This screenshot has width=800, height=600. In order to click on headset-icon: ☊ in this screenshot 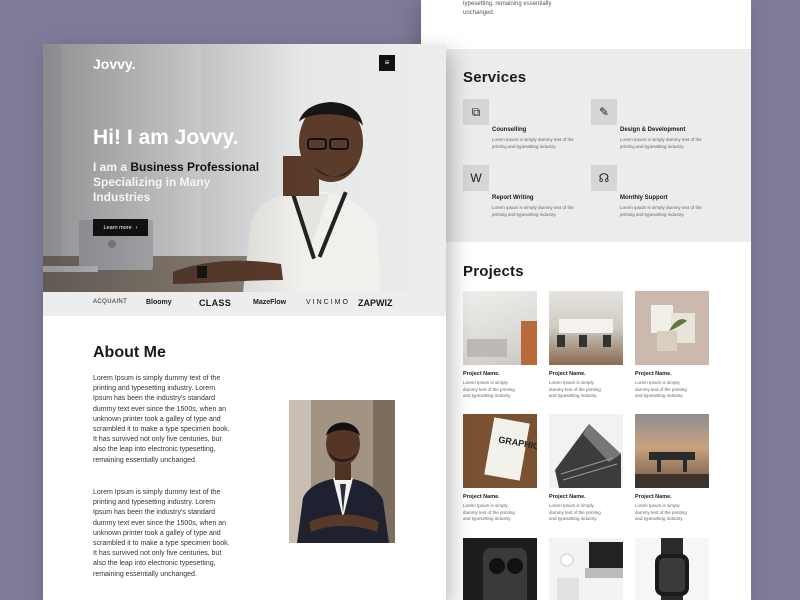, I will do `click(604, 178)`.